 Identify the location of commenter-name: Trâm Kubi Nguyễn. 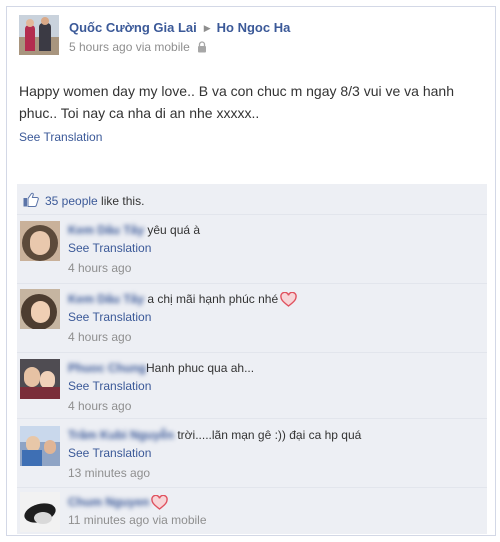
(121, 435).